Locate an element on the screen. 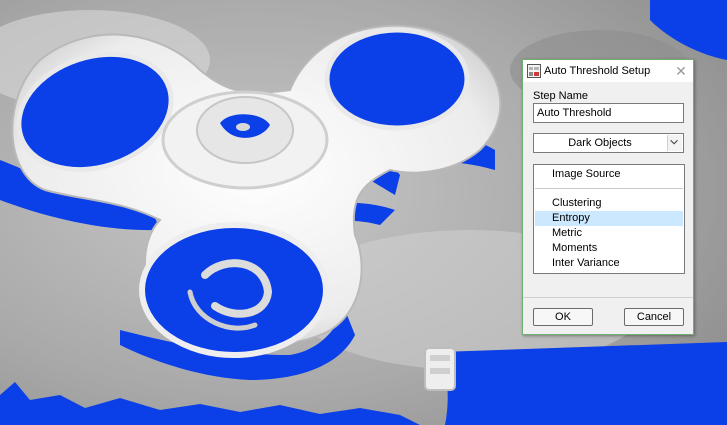 The width and height of the screenshot is (727, 425). list-divider is located at coordinates (609, 188).